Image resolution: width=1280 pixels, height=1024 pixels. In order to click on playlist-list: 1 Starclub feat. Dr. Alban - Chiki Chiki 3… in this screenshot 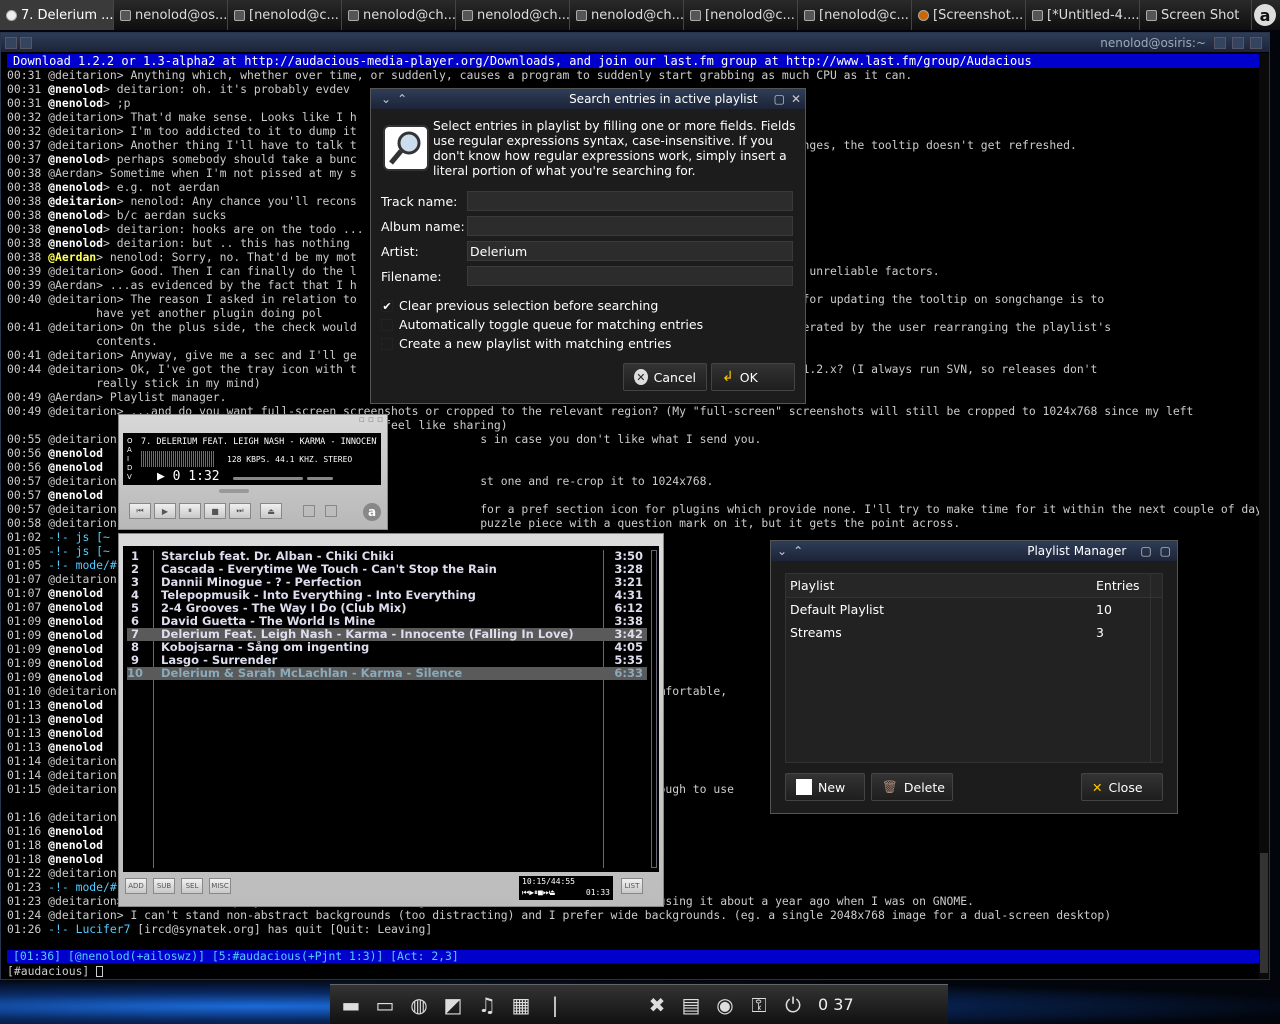, I will do `click(391, 709)`.